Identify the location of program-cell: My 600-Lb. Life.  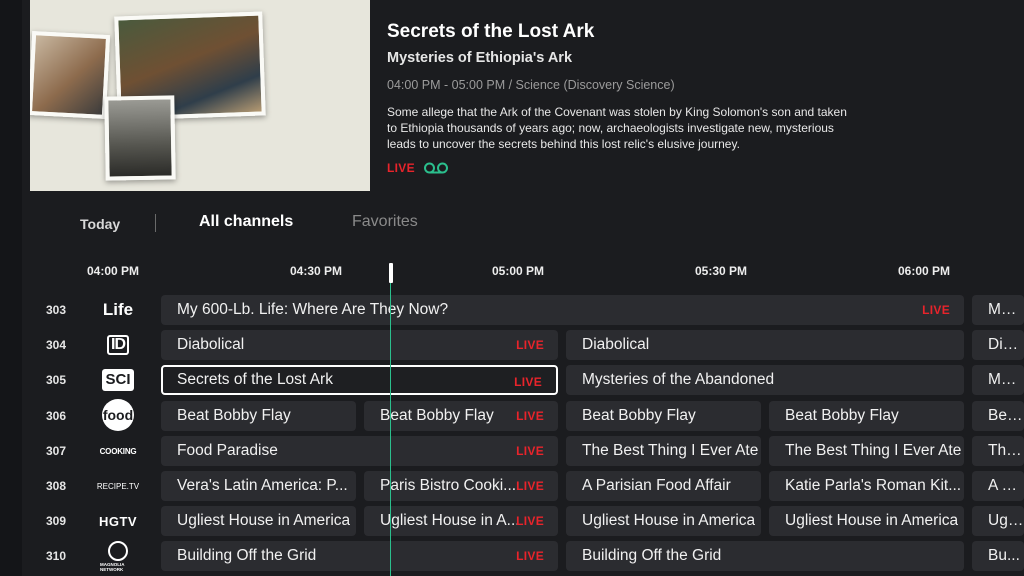
(998, 310).